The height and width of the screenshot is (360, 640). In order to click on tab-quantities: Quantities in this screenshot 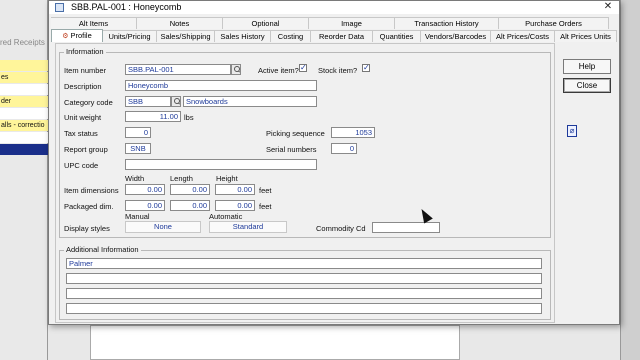, I will do `click(397, 36)`.